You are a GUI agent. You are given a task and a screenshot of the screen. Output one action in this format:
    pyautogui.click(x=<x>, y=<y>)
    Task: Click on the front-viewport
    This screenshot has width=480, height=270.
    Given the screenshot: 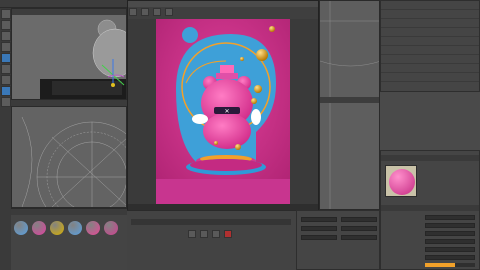 What is the action you would take?
    pyautogui.click(x=349, y=105)
    